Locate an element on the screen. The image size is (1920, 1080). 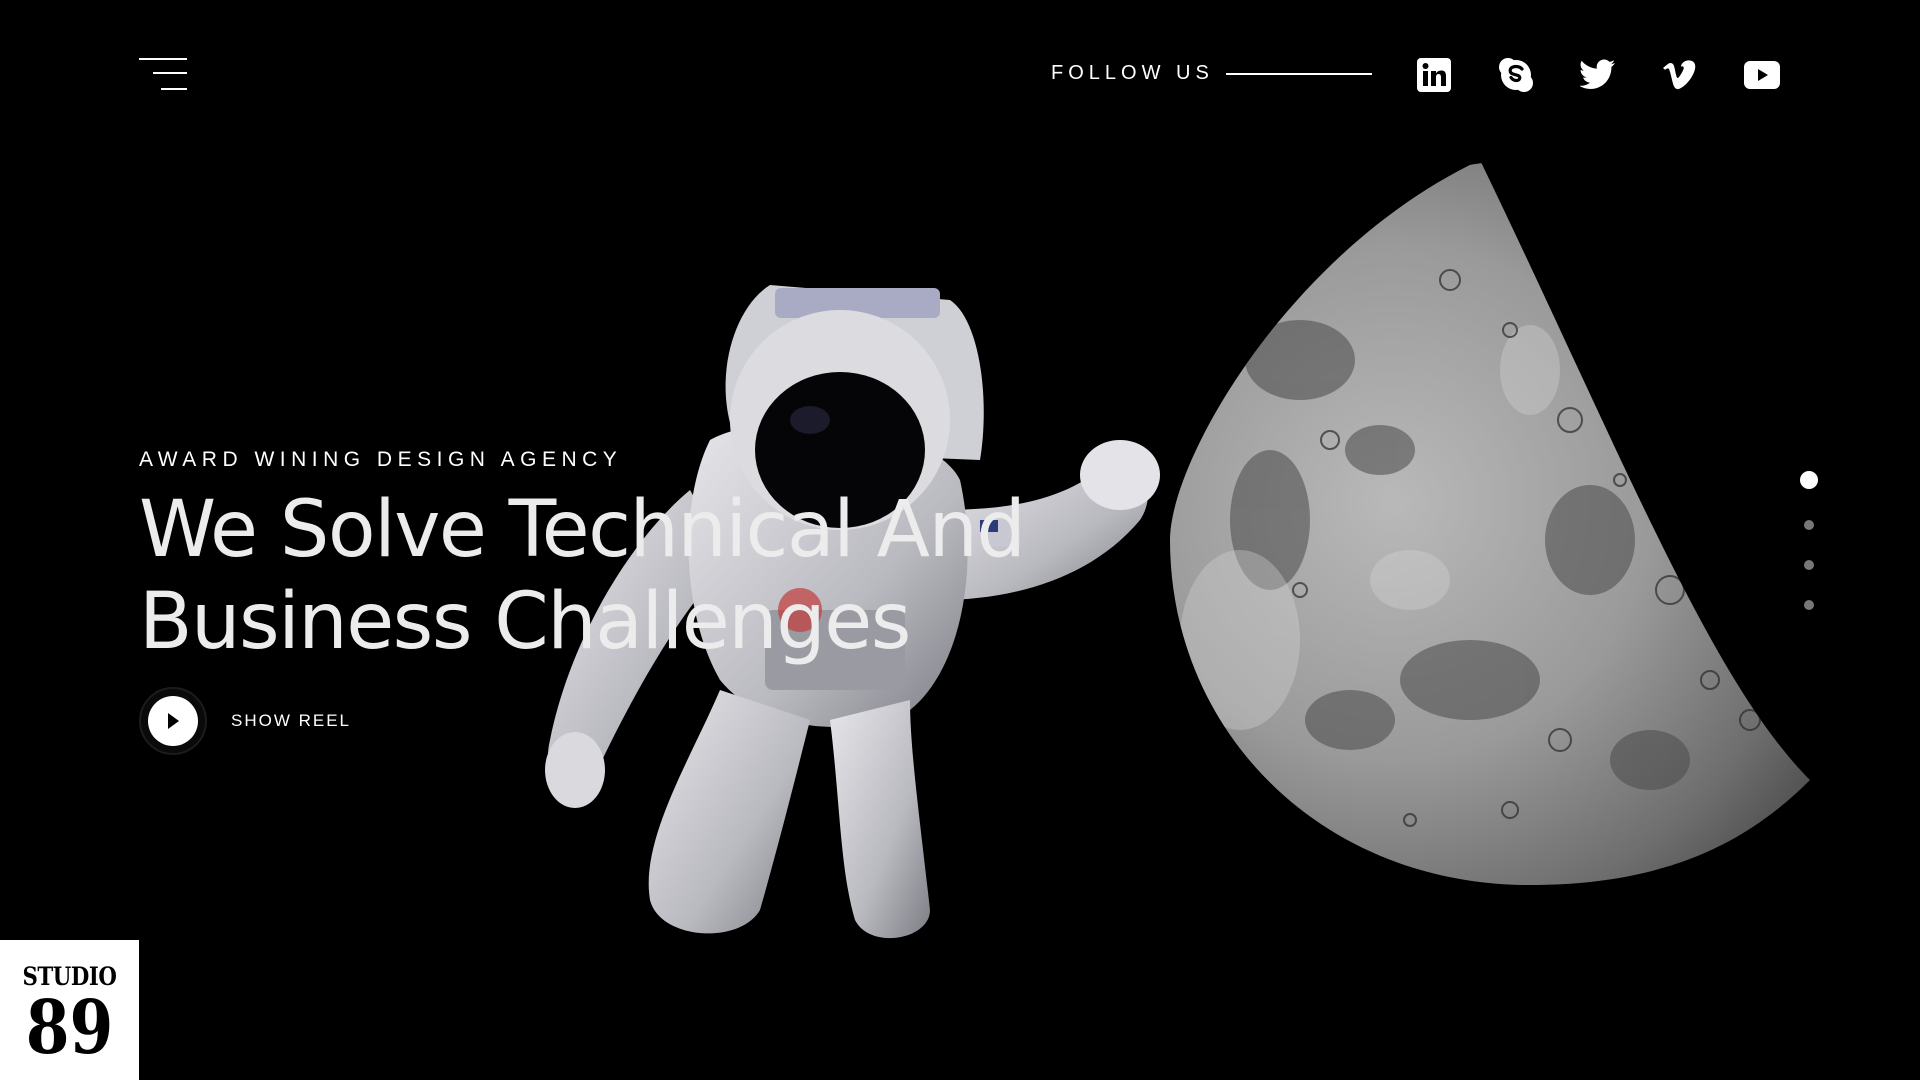
studio-logo: STUDIO 89 is located at coordinates (69, 1010).